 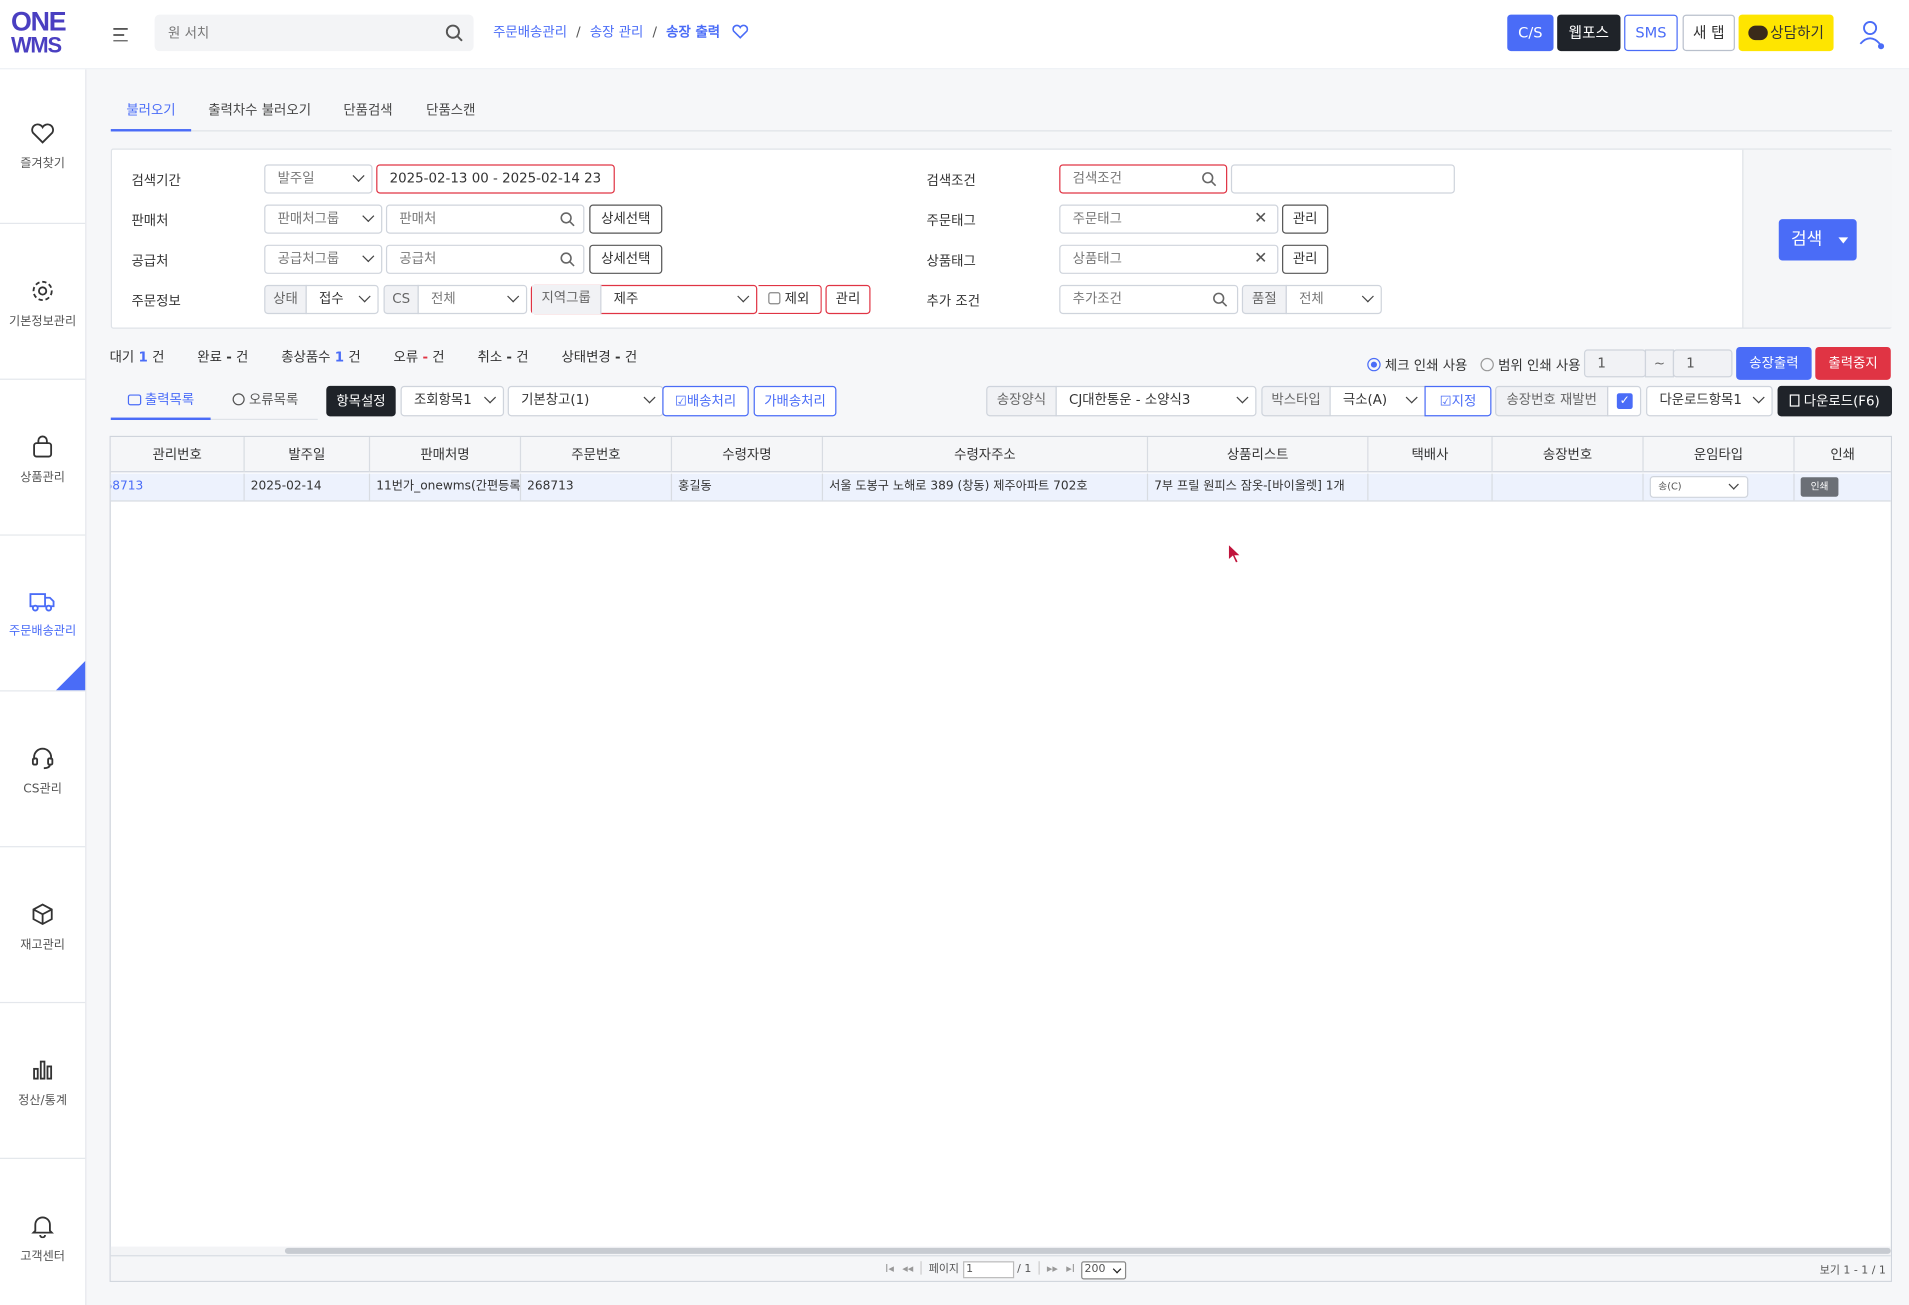 What do you see at coordinates (472, 299) in the screenshot?
I see `cs-select: 전체` at bounding box center [472, 299].